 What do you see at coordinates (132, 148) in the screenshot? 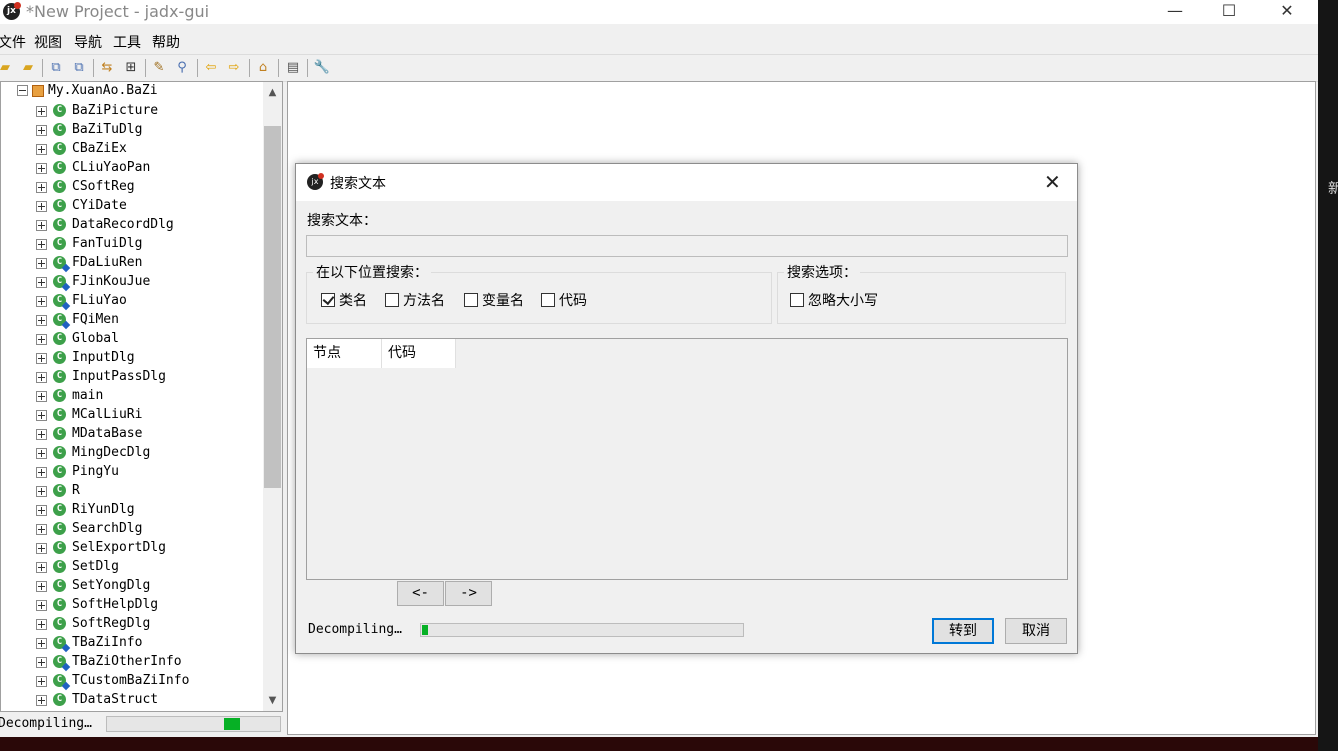
I see `tree-item: C CBaZiEx` at bounding box center [132, 148].